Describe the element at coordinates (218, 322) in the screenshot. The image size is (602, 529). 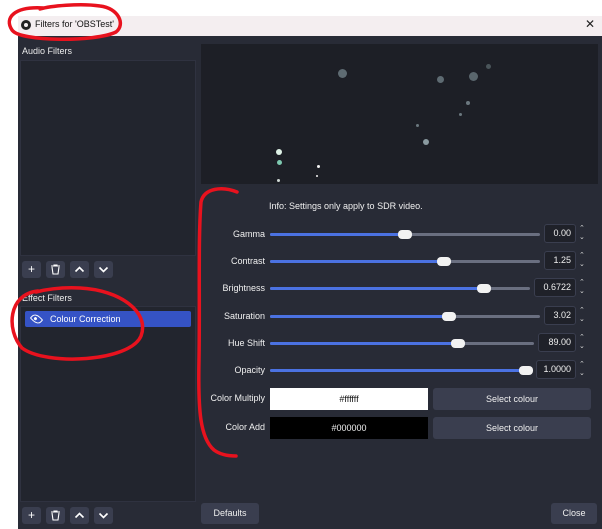
I see `annotation-bracket-properties` at that location.